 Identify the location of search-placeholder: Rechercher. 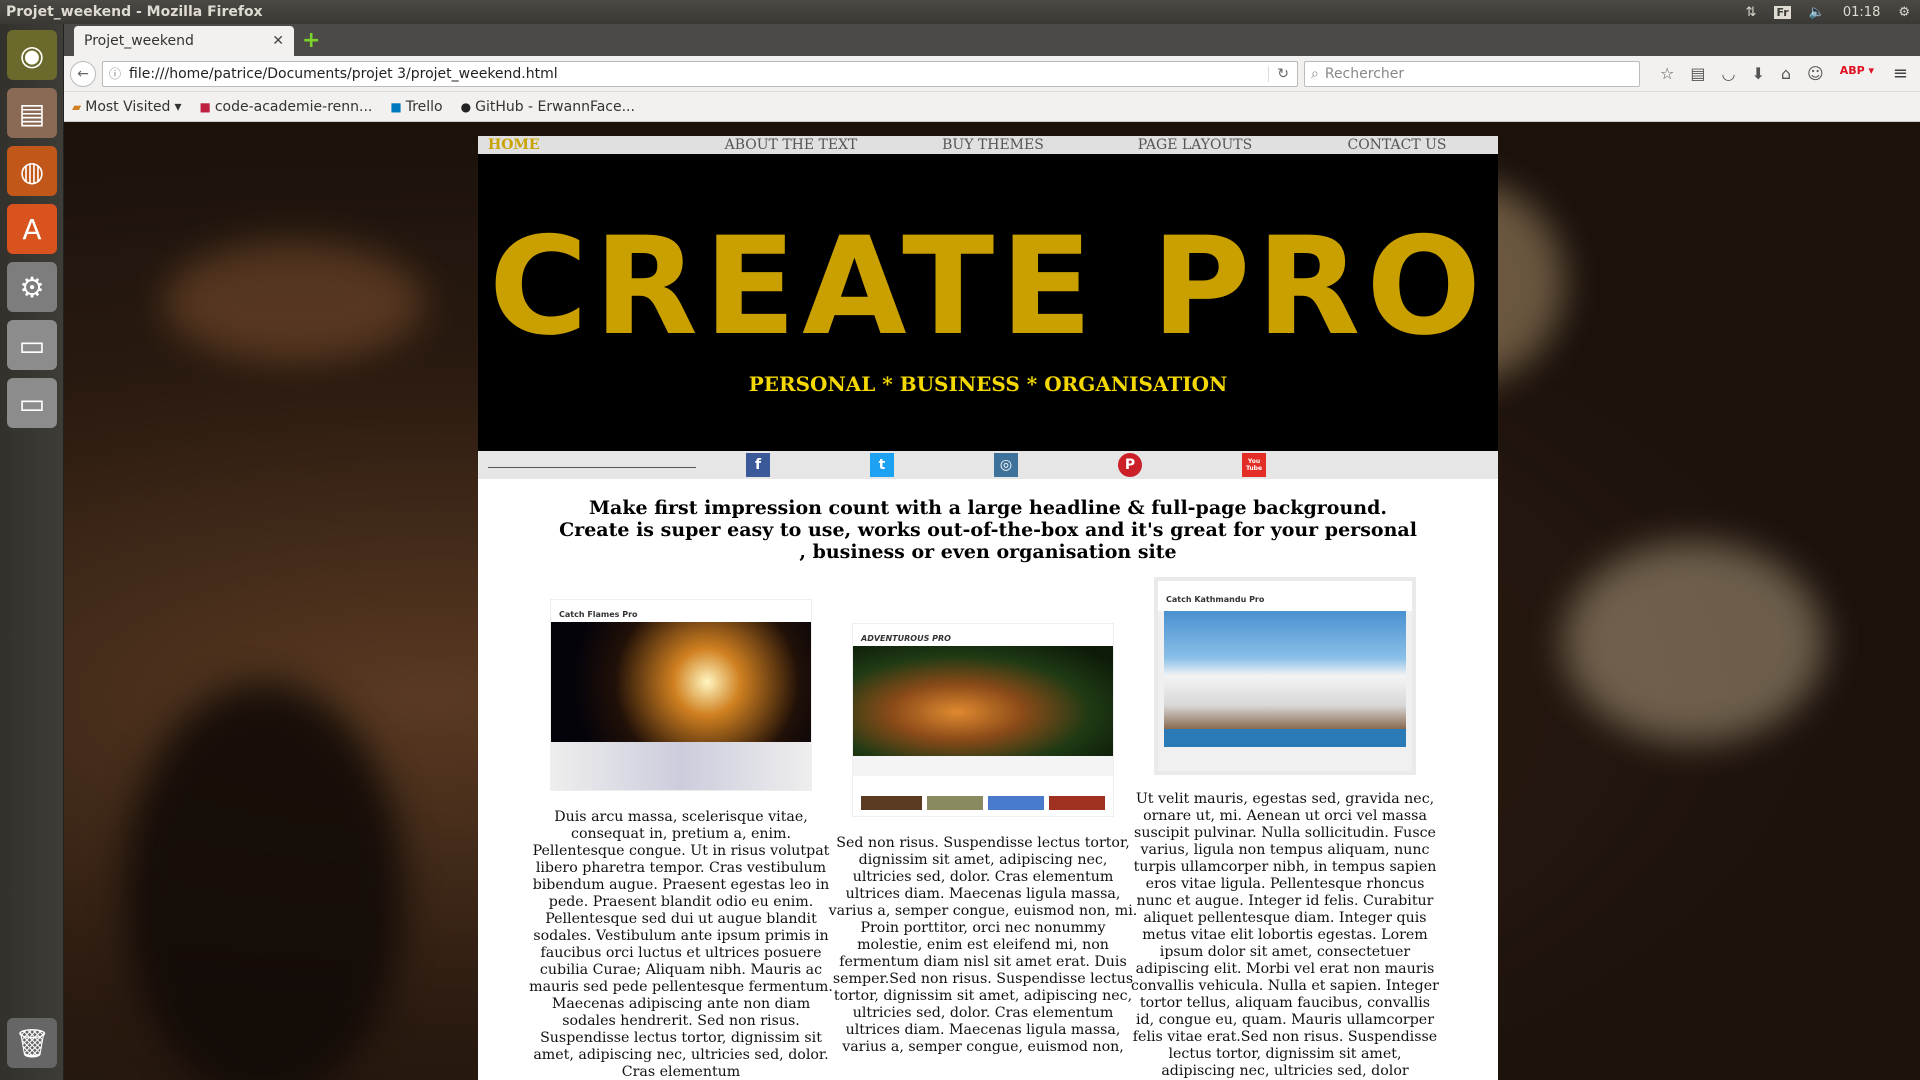
(1364, 73).